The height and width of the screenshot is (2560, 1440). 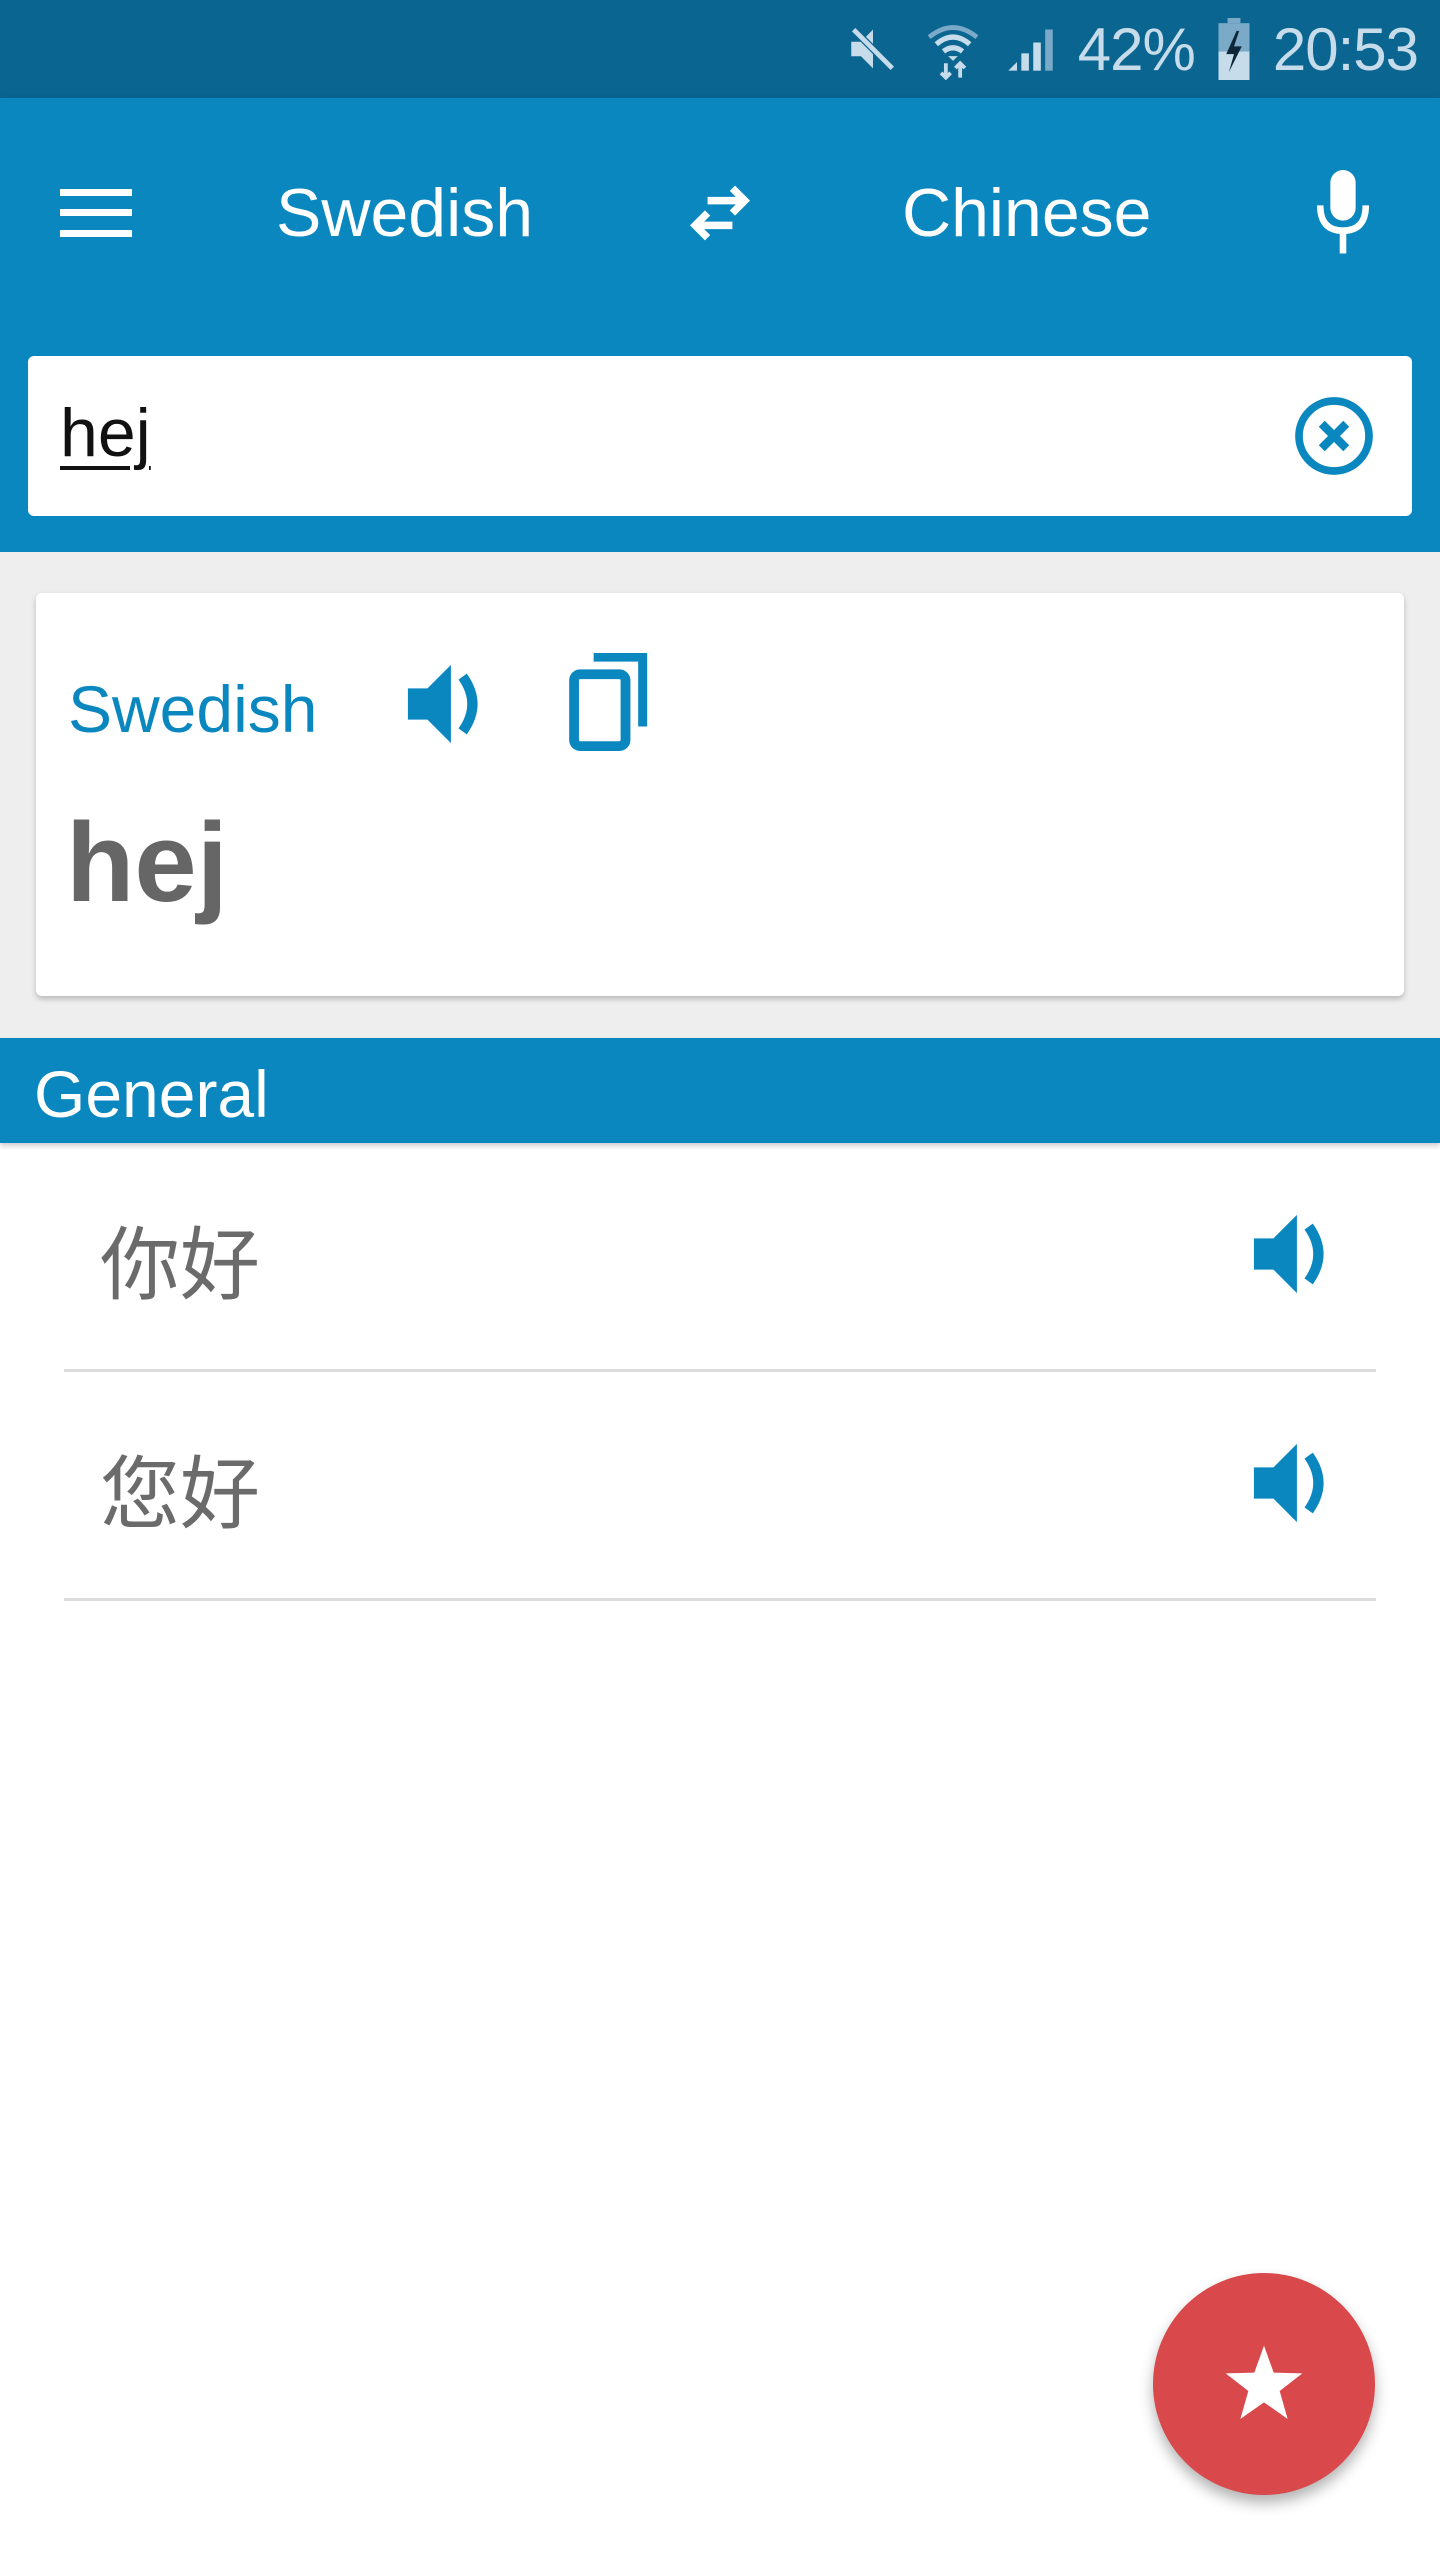 What do you see at coordinates (180, 1265) in the screenshot?
I see `translation-text: 你好` at bounding box center [180, 1265].